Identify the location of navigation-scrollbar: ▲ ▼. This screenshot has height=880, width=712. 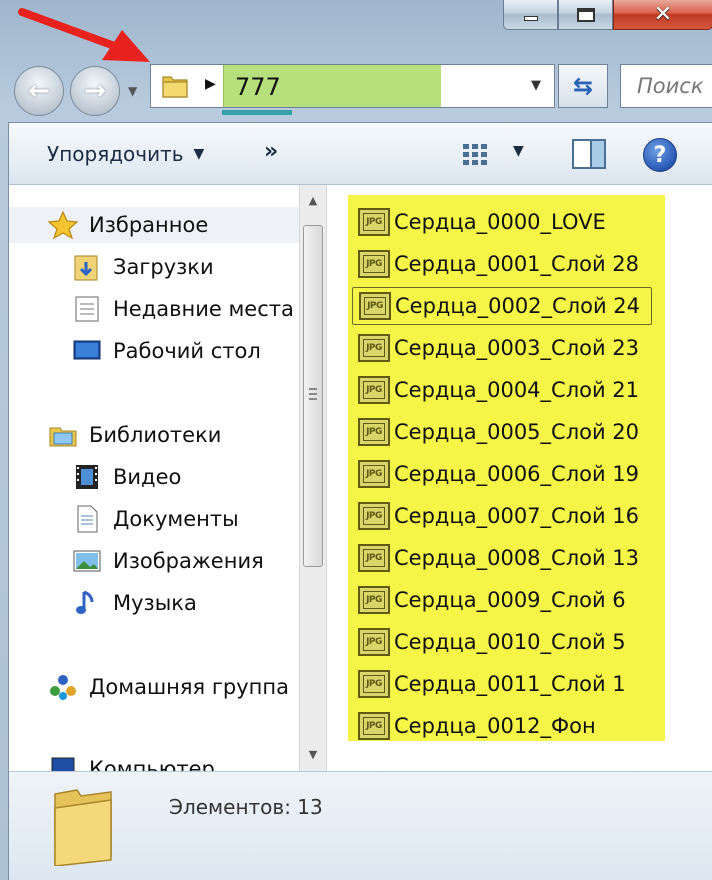
(313, 478).